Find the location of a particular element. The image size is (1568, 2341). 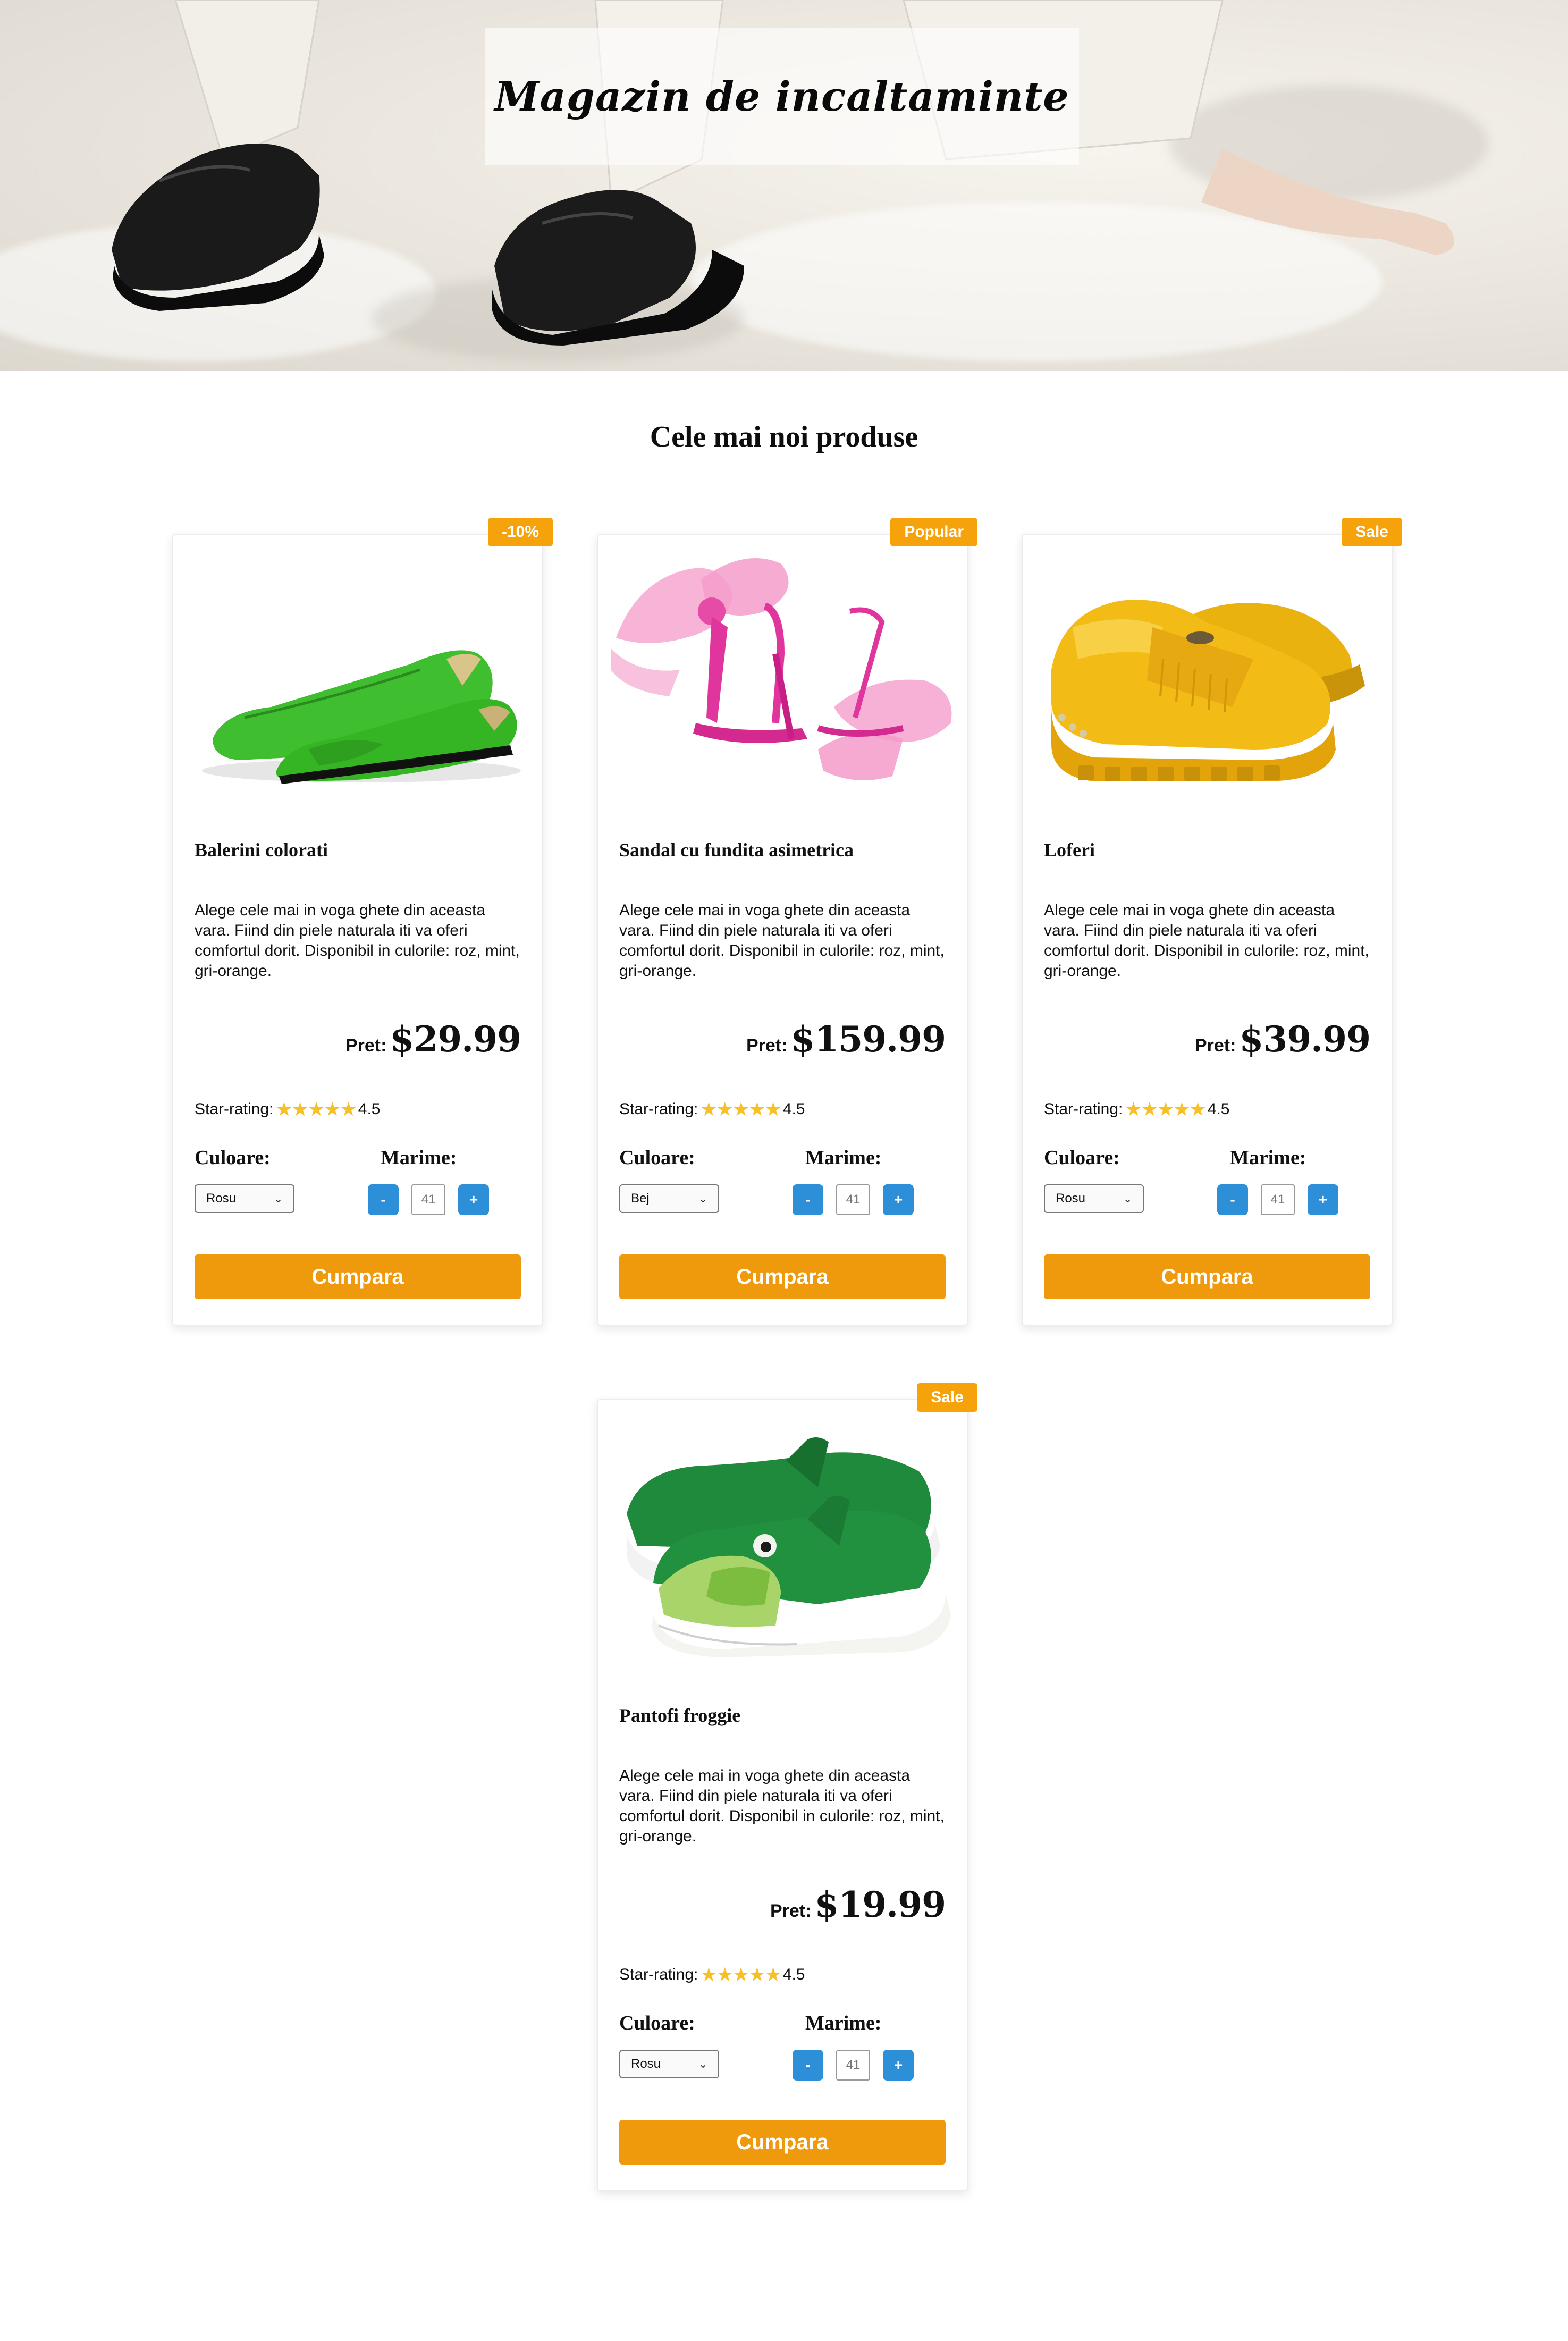

price-value: $29.99 is located at coordinates (455, 1039).